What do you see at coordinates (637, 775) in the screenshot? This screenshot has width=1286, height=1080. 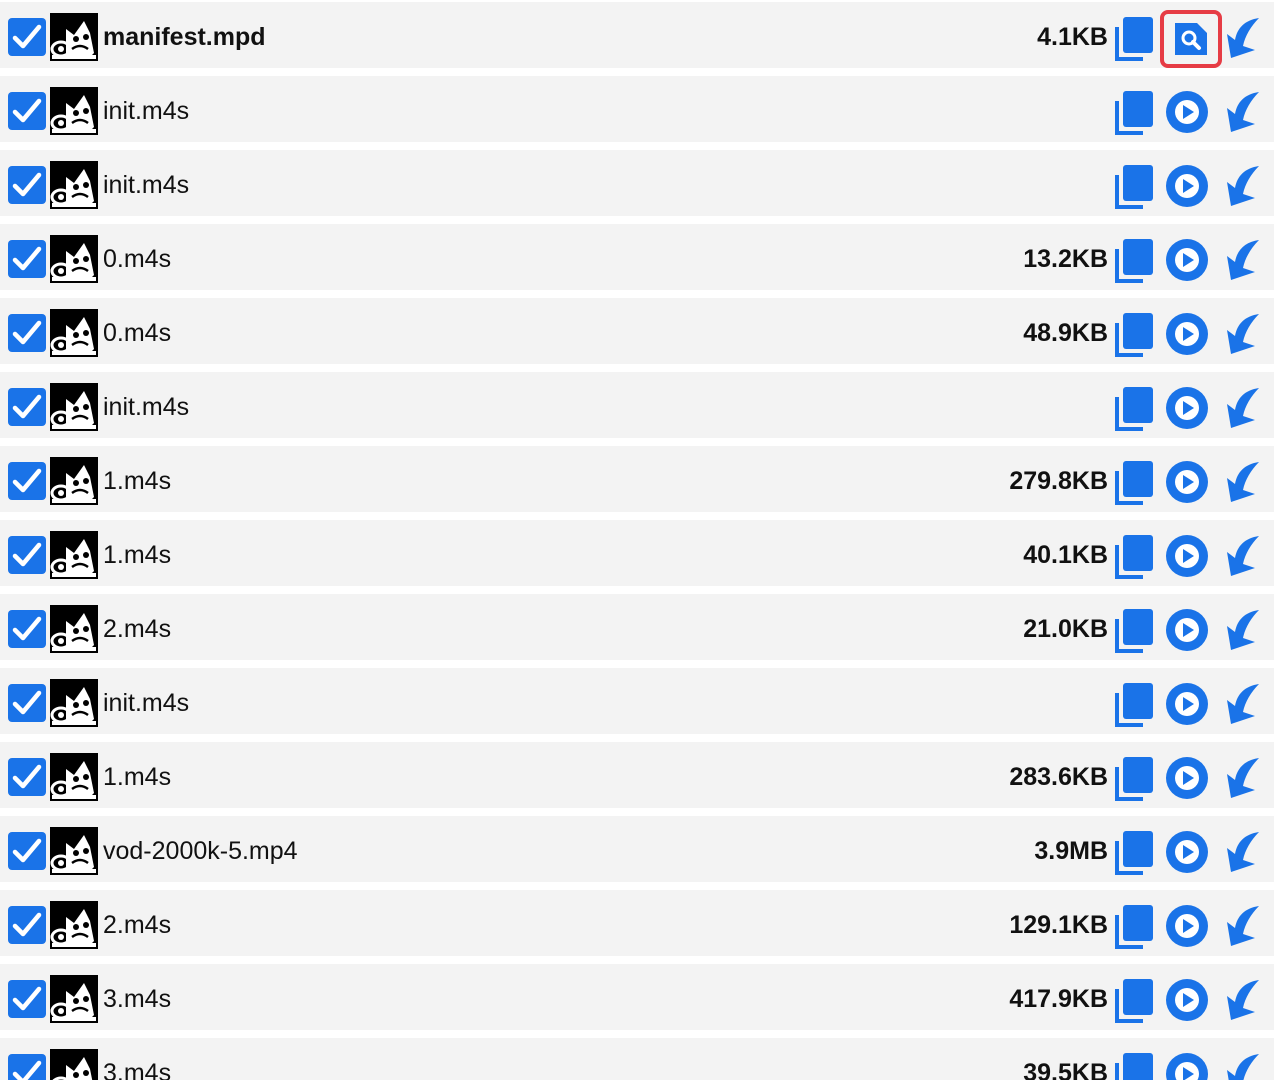 I see `list-item: 1.m4s 283.6KB` at bounding box center [637, 775].